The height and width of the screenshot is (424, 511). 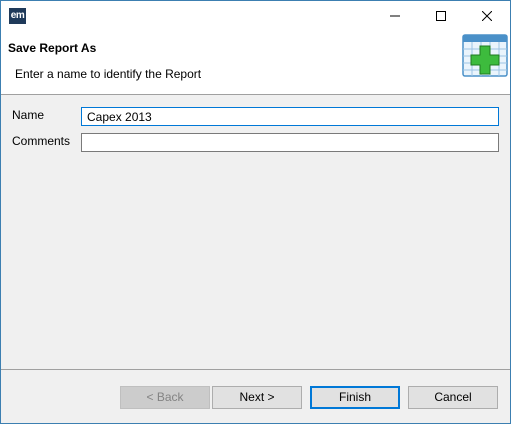 I want to click on minimize-button, so click(x=395, y=15).